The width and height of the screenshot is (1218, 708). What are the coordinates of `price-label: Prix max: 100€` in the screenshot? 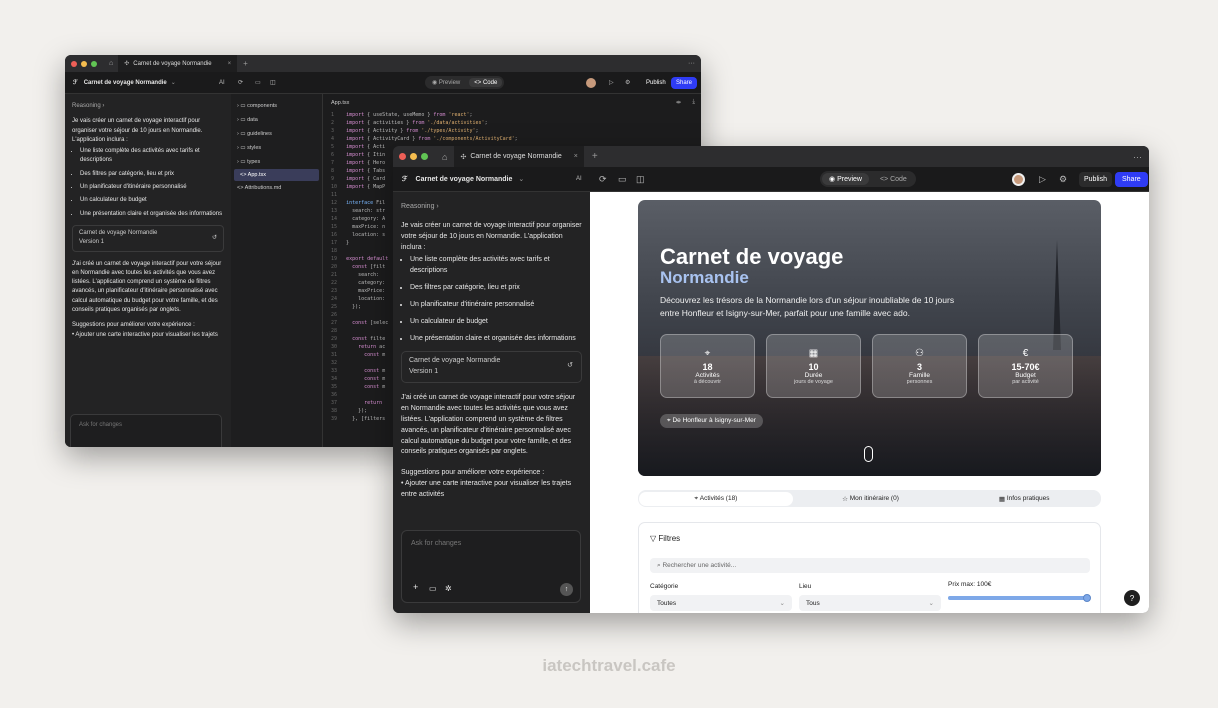 It's located at (970, 584).